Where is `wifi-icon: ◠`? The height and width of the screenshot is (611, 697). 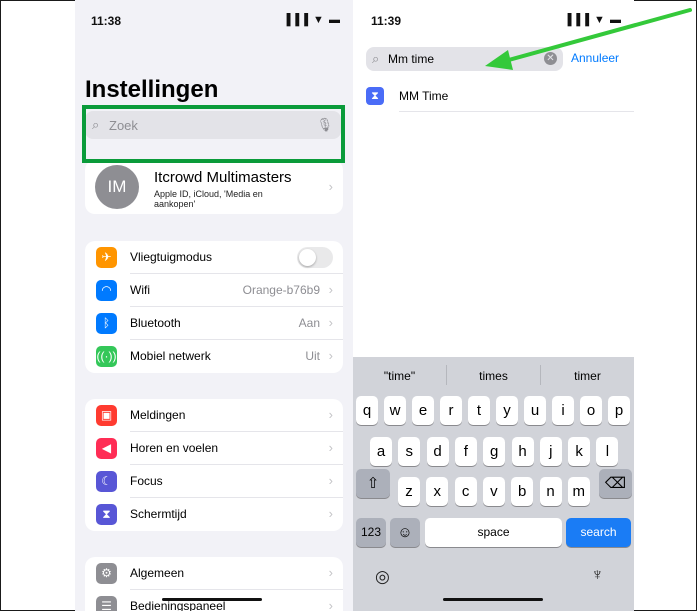
wifi-icon: ◠ is located at coordinates (106, 290).